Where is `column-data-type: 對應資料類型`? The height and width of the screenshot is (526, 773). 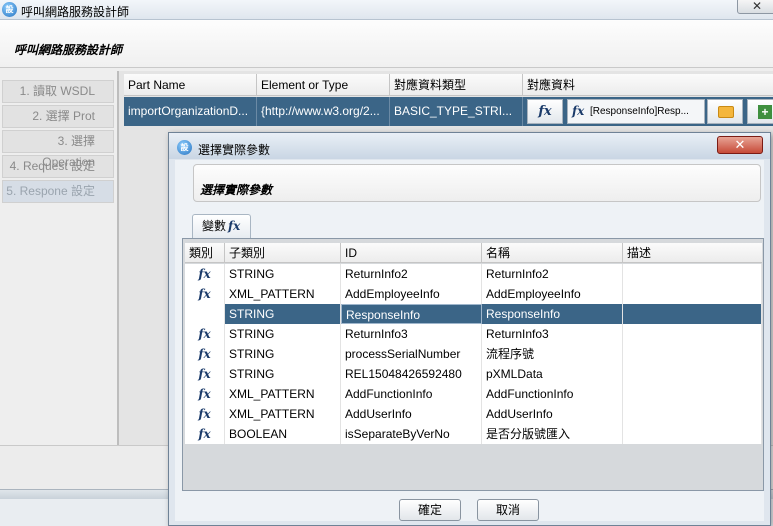
column-data-type: 對應資料類型 is located at coordinates (456, 85).